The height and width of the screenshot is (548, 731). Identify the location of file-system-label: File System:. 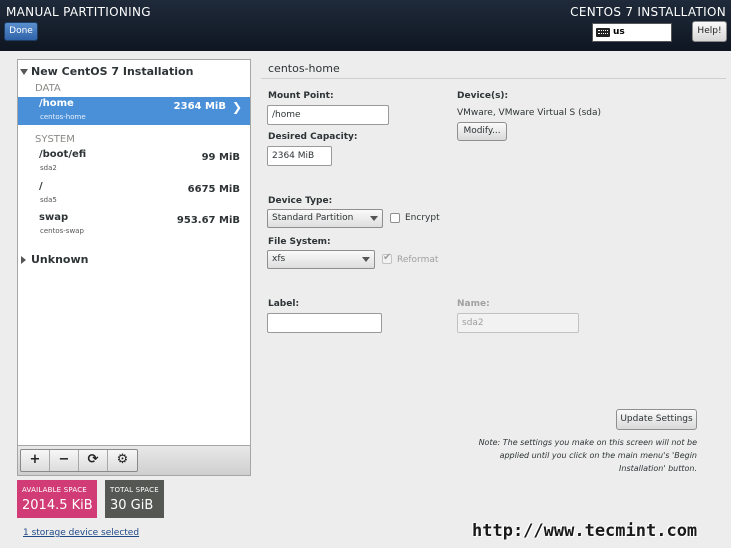
(299, 242).